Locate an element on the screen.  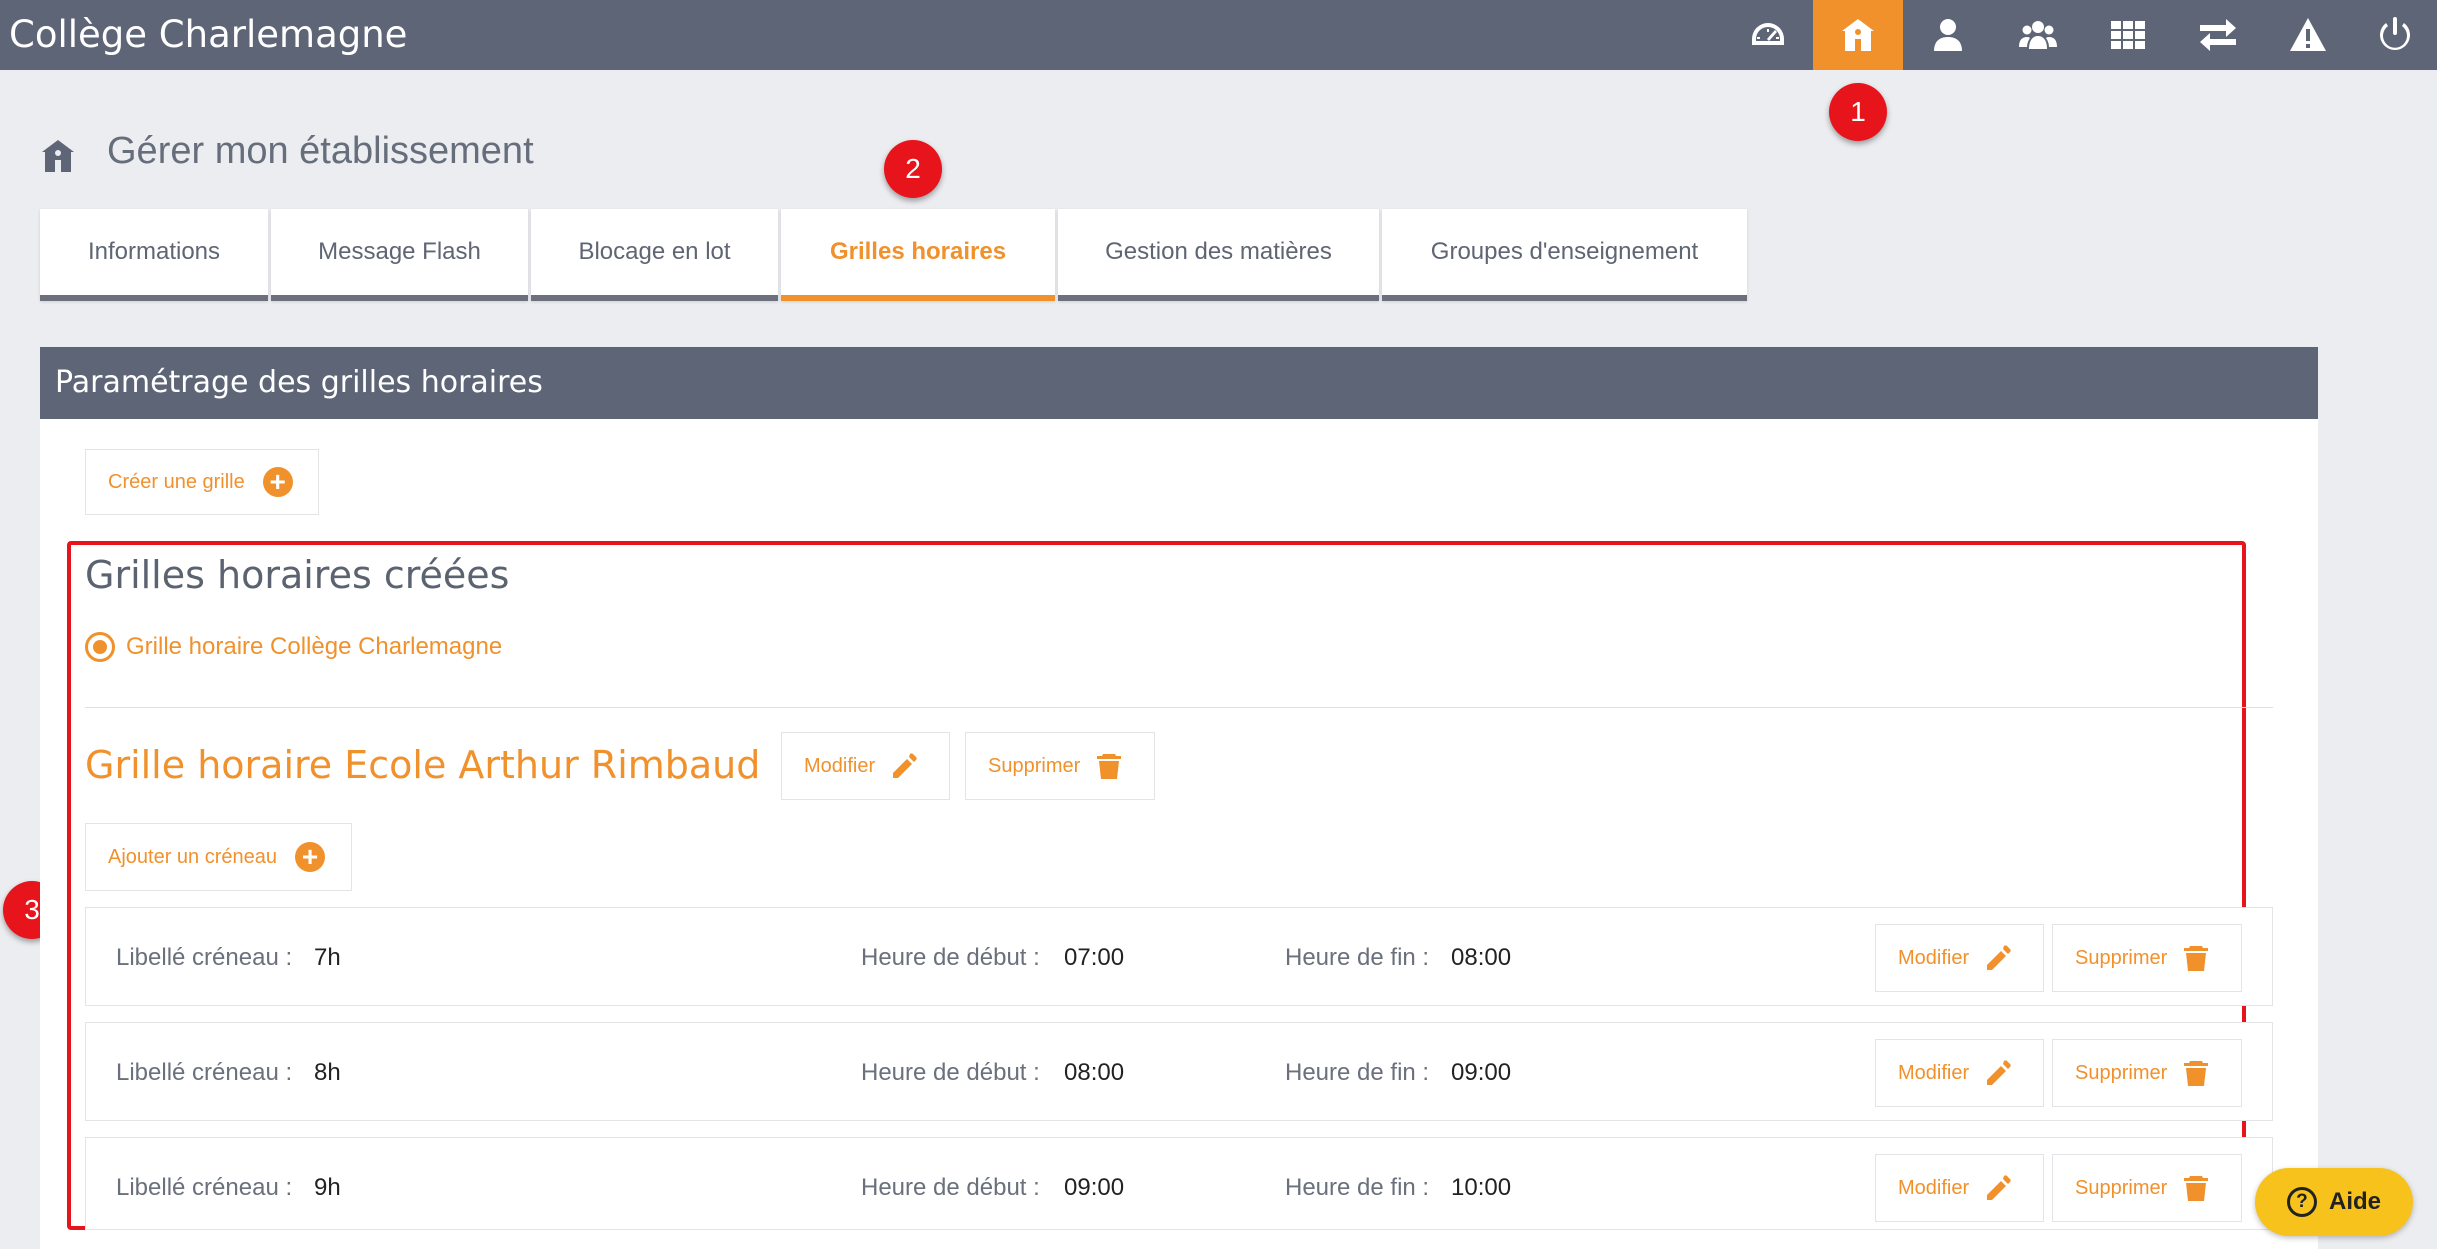
panel-title: Paramétrage des grilles horaires is located at coordinates (1179, 383).